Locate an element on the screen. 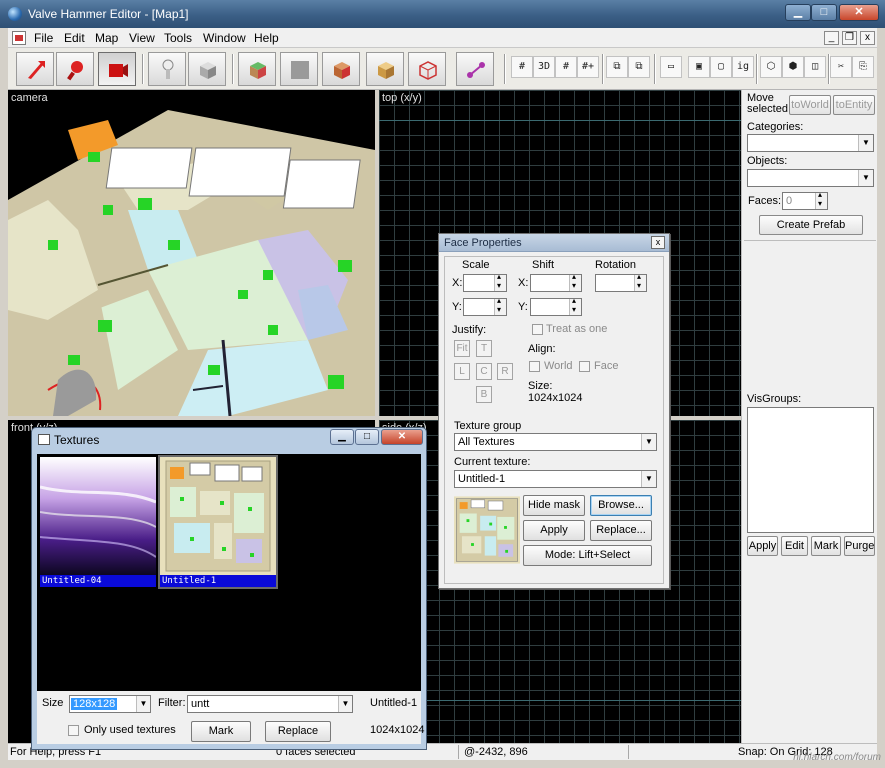  toggle-3d-grid-button: 3D is located at coordinates (544, 67).